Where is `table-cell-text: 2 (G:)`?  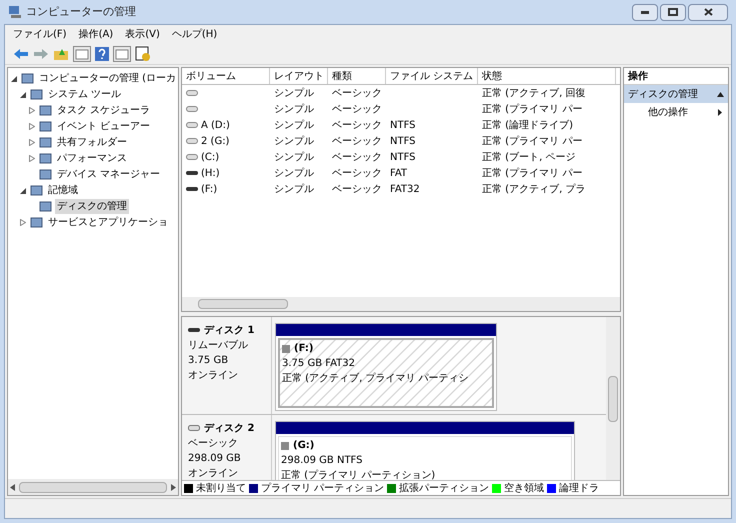
table-cell-text: 2 (G:) is located at coordinates (215, 141).